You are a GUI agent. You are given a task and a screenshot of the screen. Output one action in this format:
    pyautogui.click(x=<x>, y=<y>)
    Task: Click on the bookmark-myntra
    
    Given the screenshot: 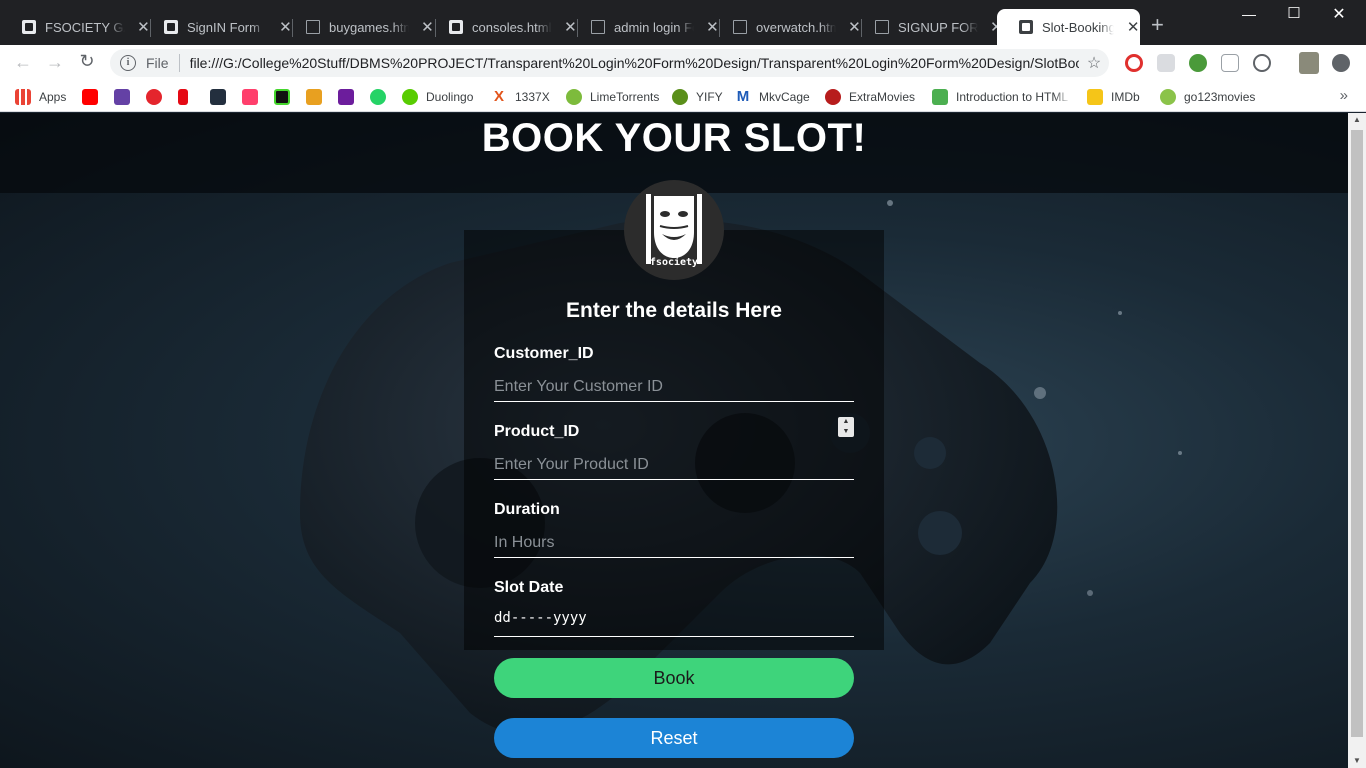 What is the action you would take?
    pyautogui.click(x=254, y=97)
    